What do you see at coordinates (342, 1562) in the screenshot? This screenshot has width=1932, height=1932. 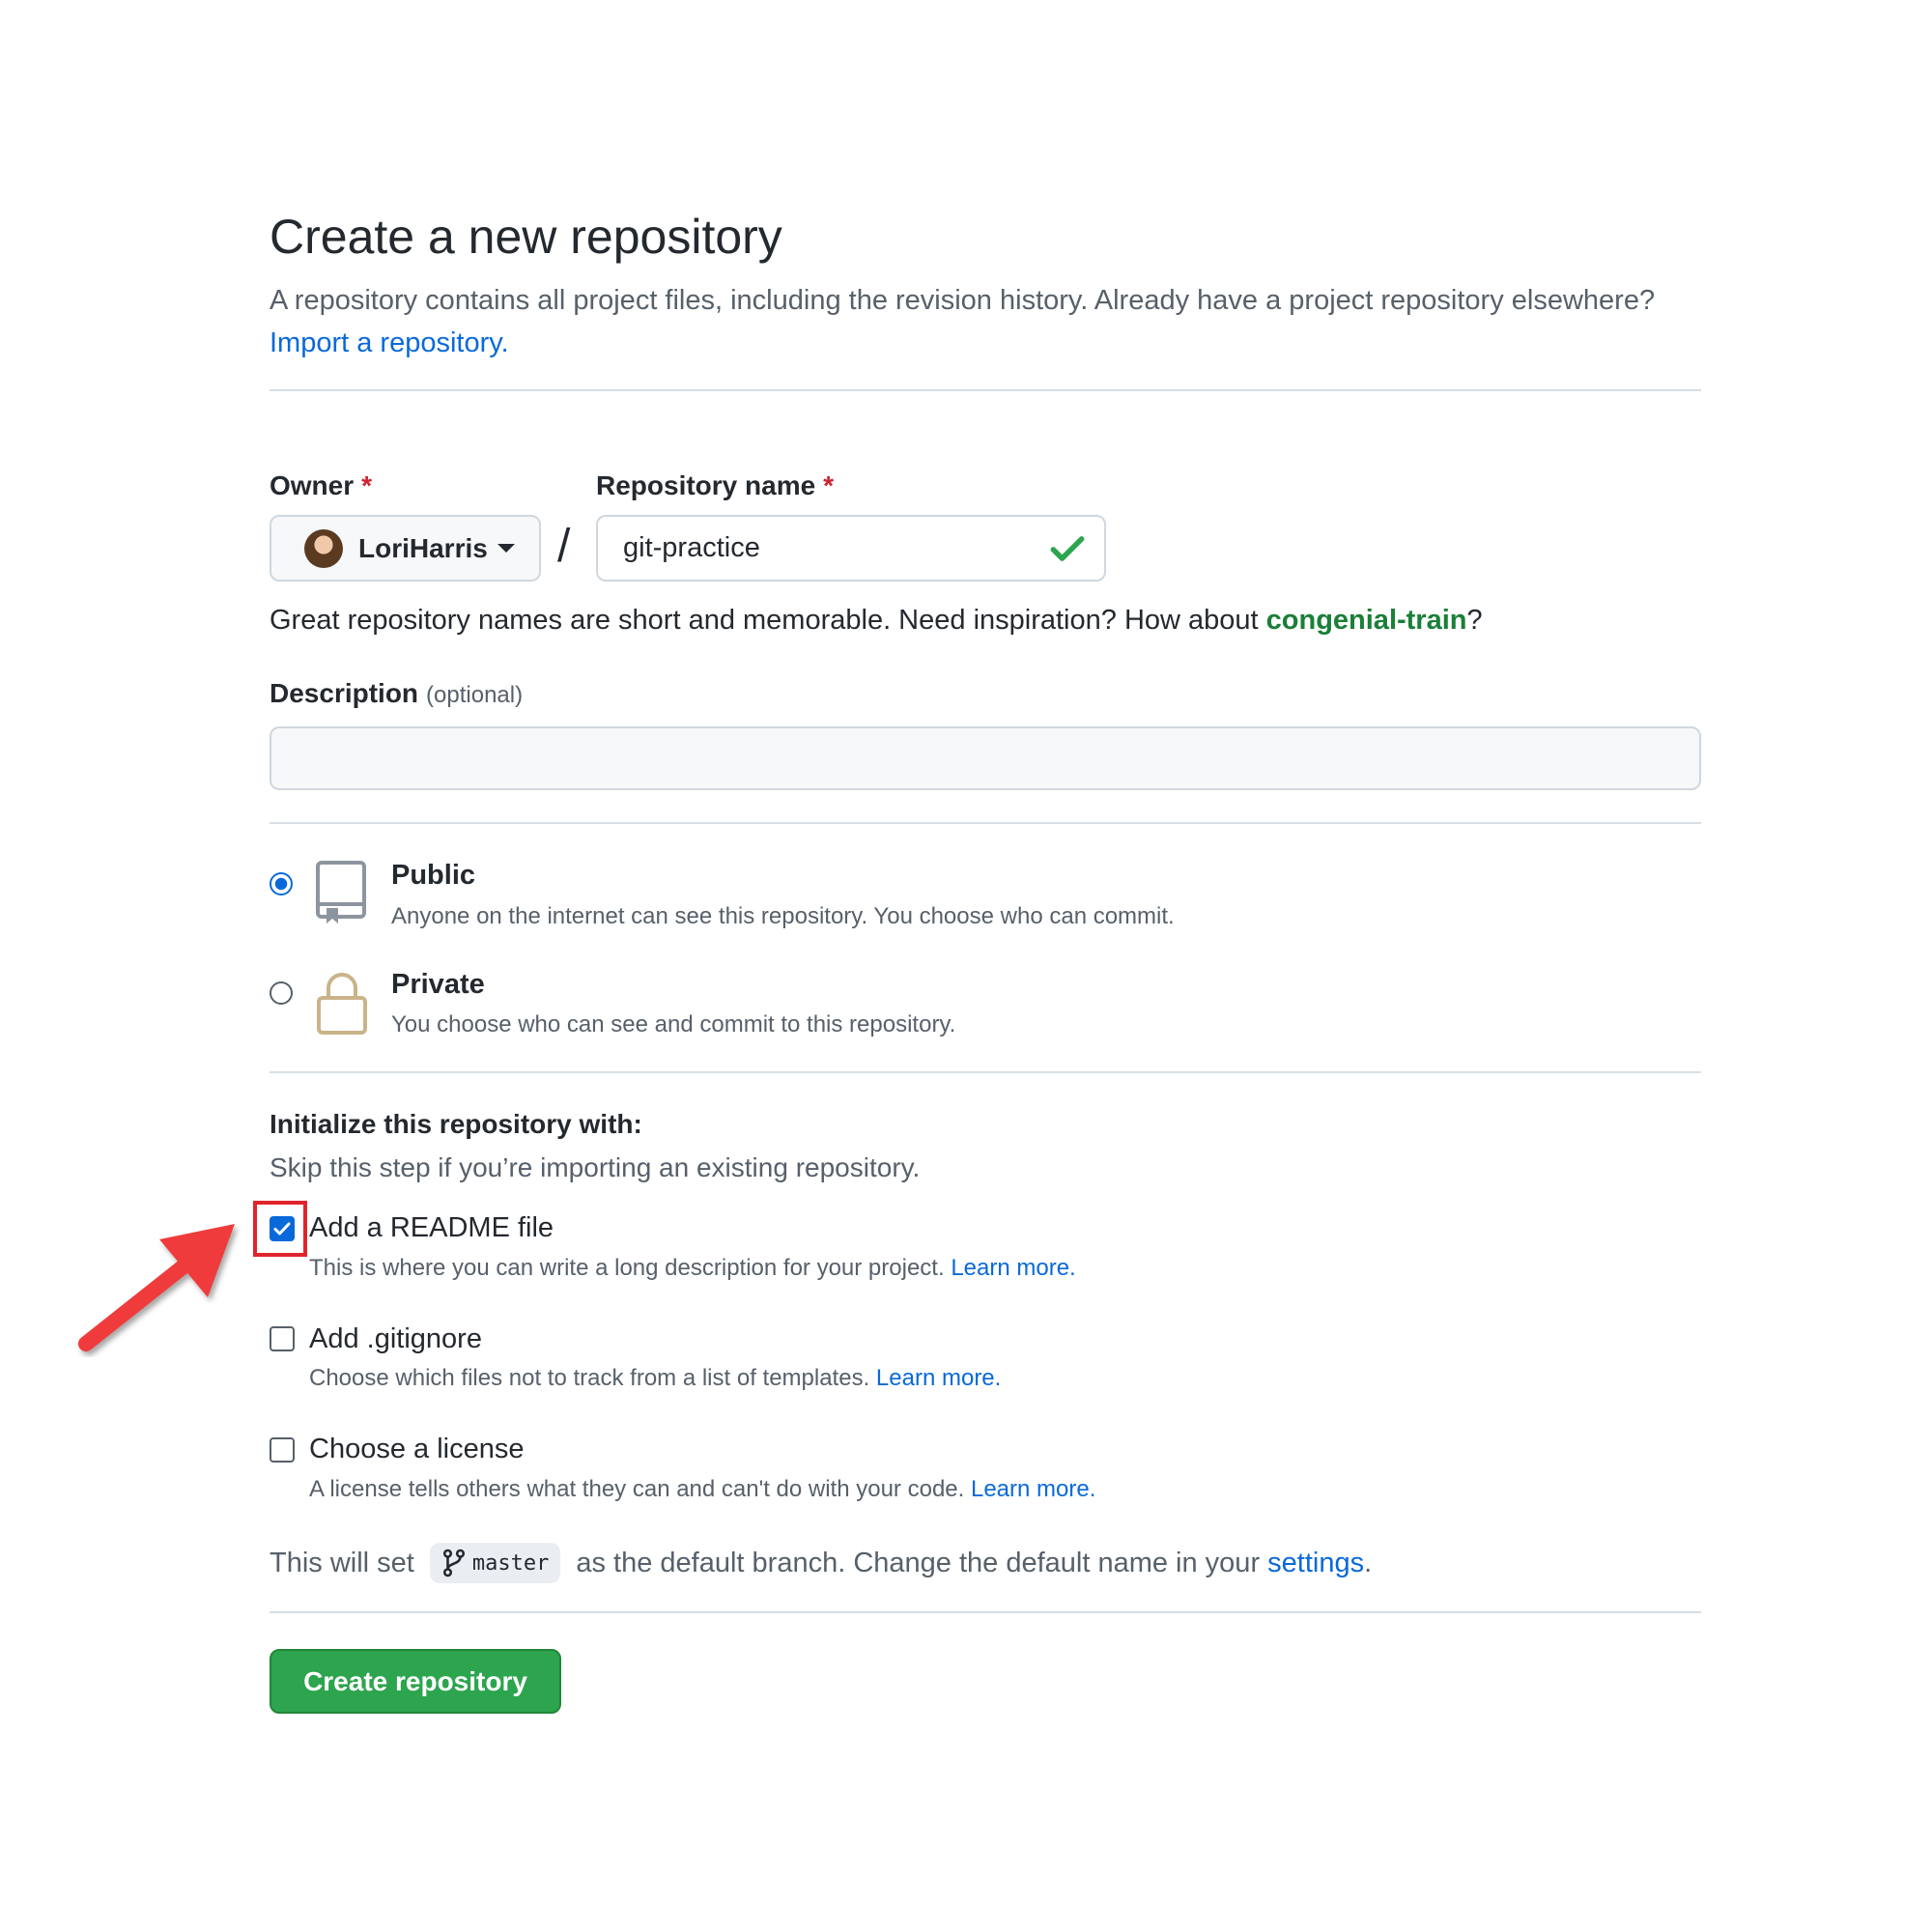 I see `branch-prefix: This will set` at bounding box center [342, 1562].